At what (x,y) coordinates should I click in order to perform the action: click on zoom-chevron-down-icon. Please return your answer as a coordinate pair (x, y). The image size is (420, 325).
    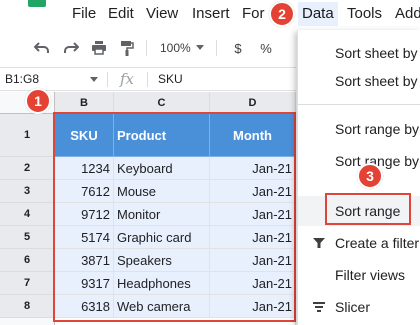
    Looking at the image, I should click on (200, 47).